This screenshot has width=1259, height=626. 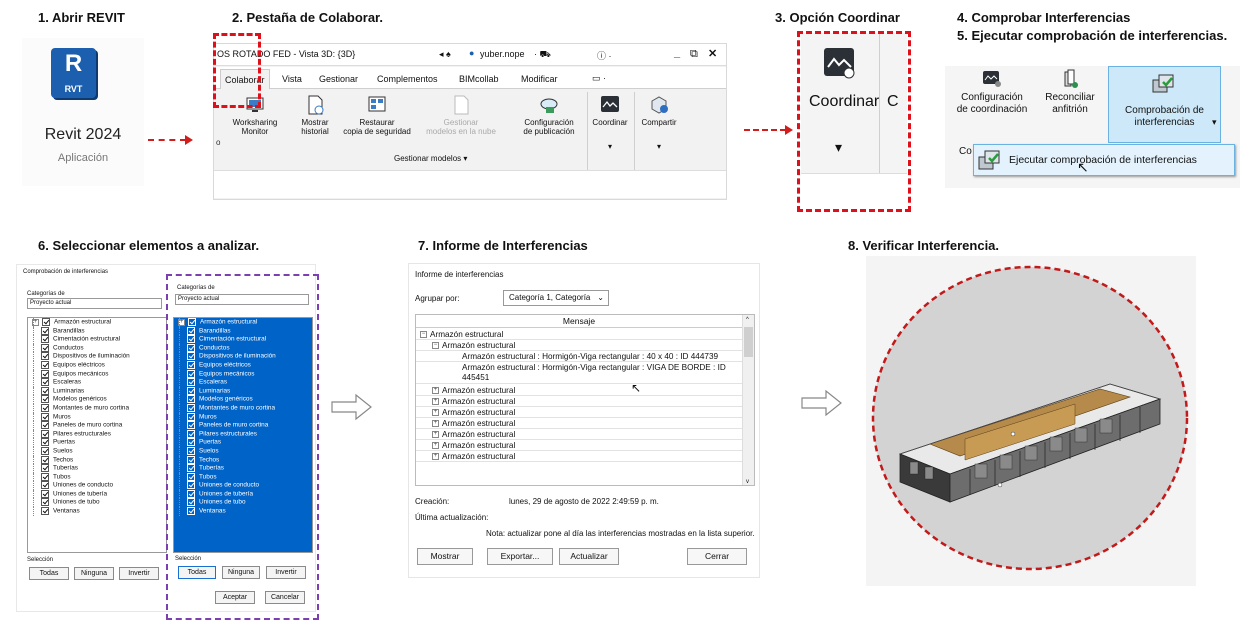 What do you see at coordinates (97, 468) in the screenshot?
I see `category-row: Tuberías` at bounding box center [97, 468].